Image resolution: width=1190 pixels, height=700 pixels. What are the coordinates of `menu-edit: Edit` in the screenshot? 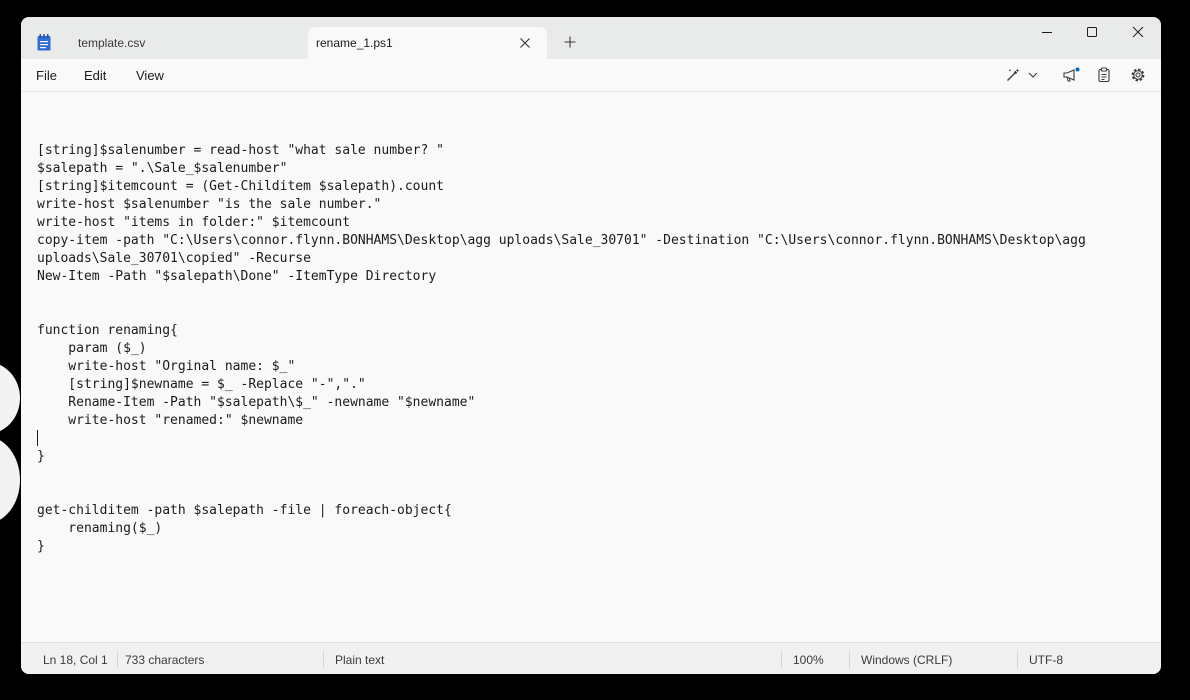 It's located at (95, 75).